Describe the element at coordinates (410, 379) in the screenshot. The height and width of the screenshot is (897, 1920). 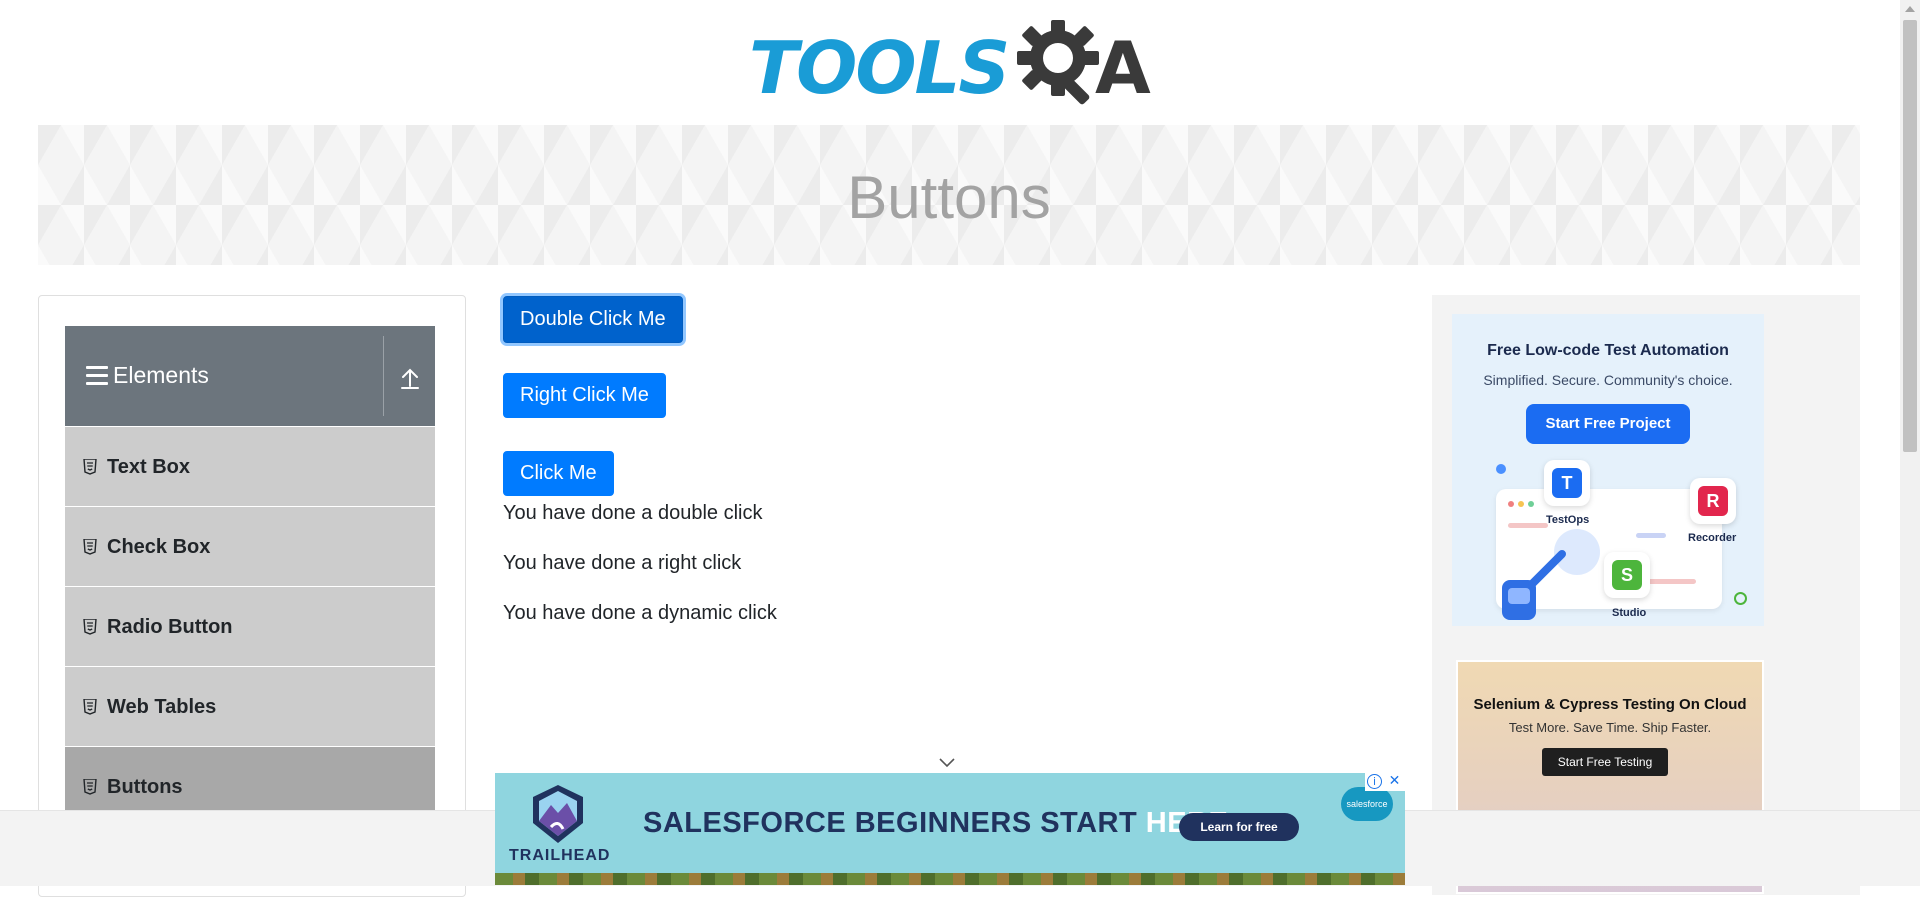
I see `collapse-arrow-icon` at that location.